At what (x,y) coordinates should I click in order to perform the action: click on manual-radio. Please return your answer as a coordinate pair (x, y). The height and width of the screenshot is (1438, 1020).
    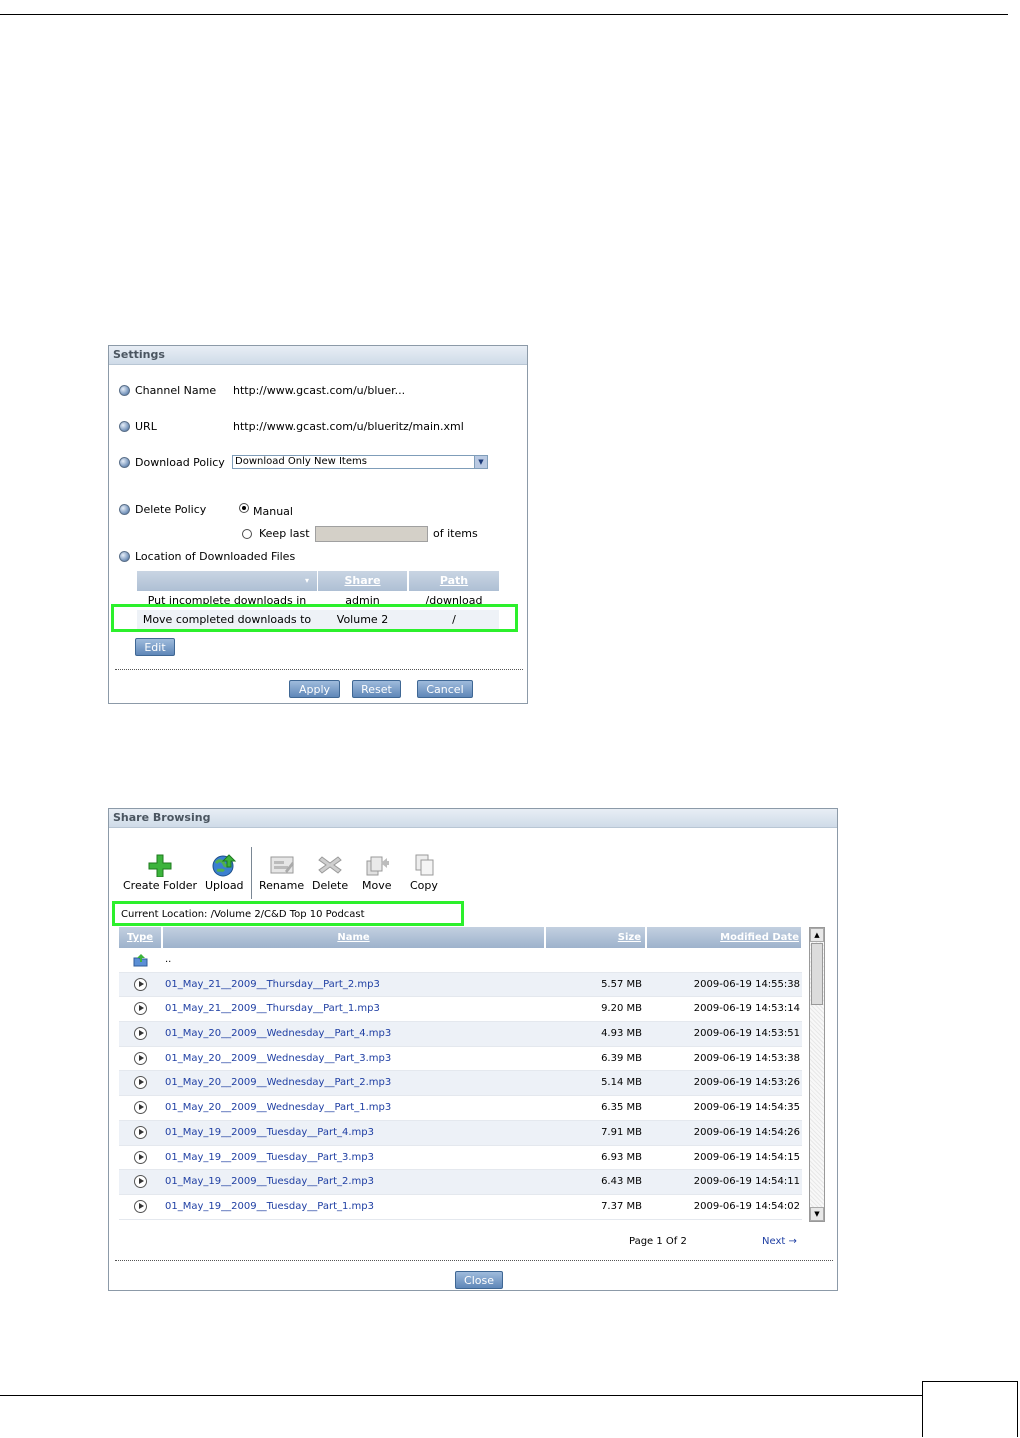
    Looking at the image, I should click on (244, 508).